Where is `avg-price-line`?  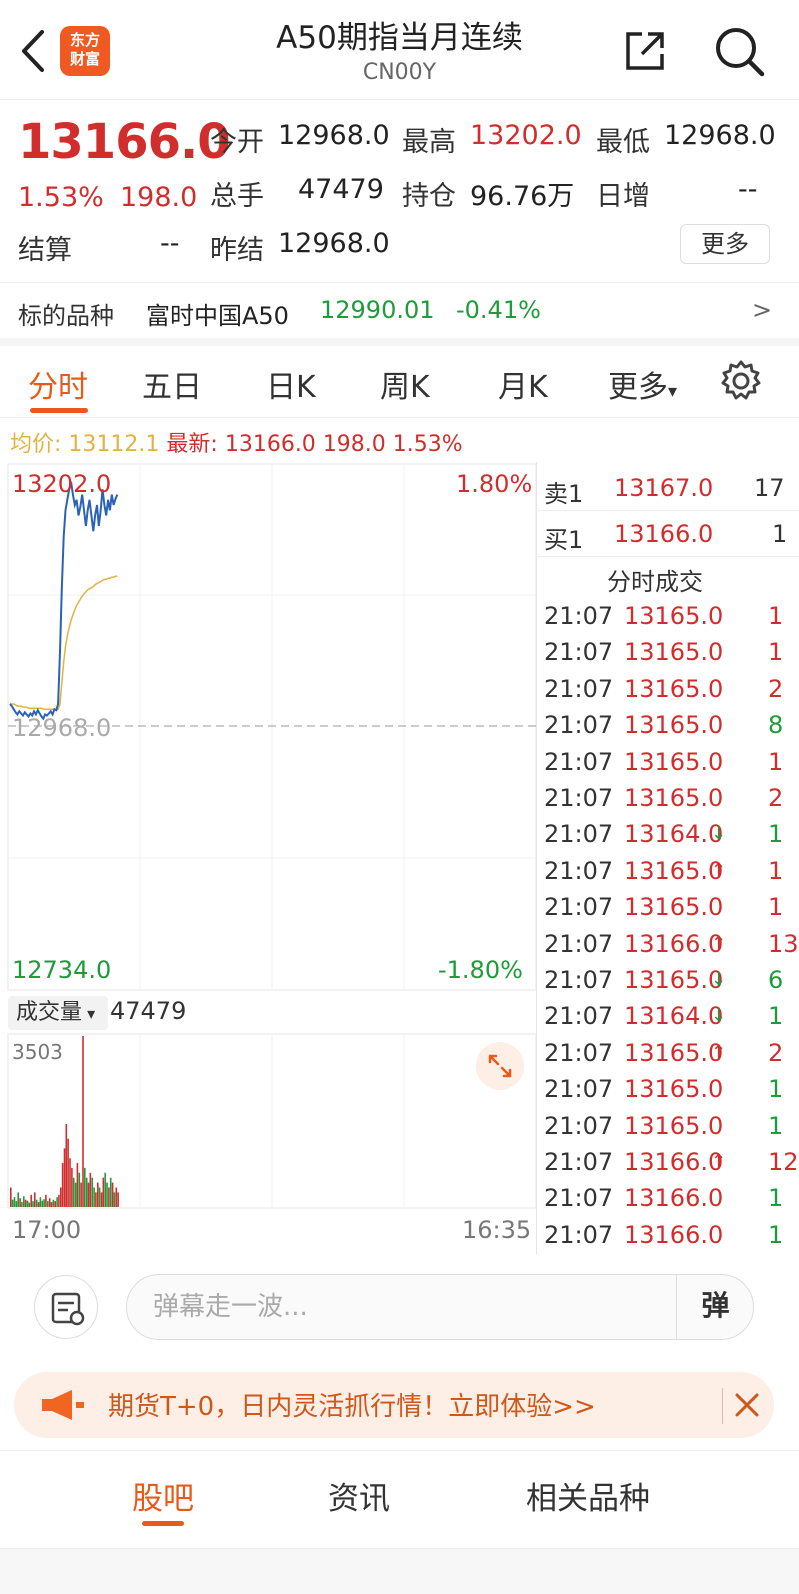 avg-price-line is located at coordinates (64, 642).